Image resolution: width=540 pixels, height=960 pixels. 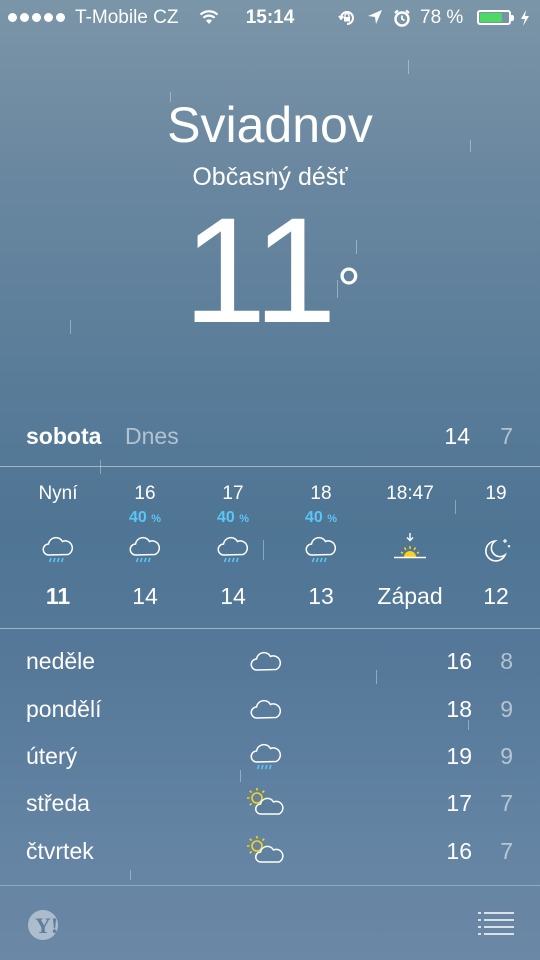 I want to click on daily-row: čtvrtek 16 7, so click(x=270, y=852).